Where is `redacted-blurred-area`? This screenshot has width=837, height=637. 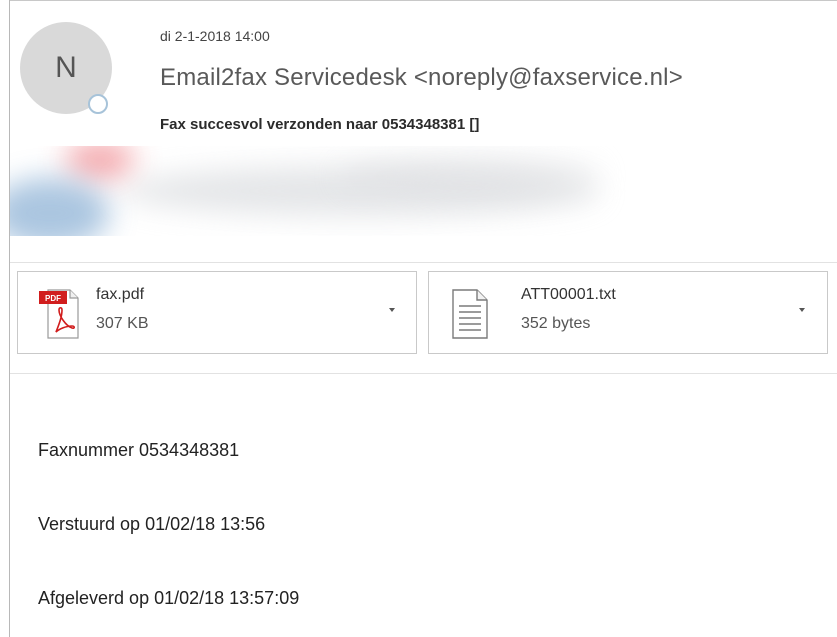
redacted-blurred-area is located at coordinates (423, 191).